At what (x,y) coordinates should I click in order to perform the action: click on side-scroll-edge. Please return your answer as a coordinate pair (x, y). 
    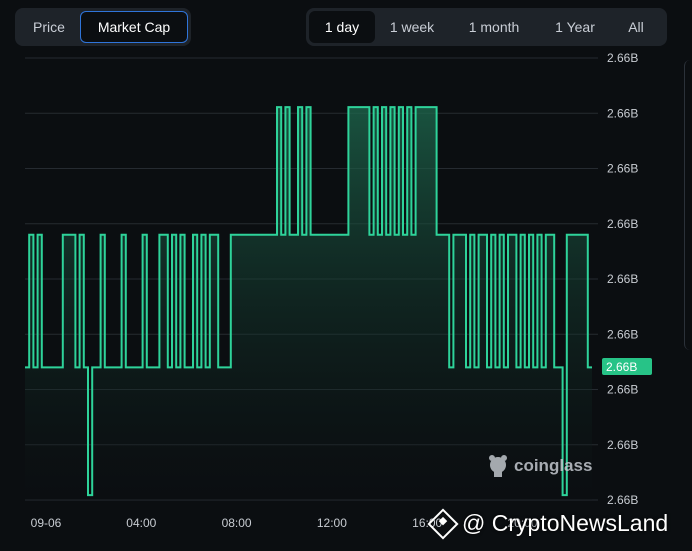
    Looking at the image, I should click on (688, 205).